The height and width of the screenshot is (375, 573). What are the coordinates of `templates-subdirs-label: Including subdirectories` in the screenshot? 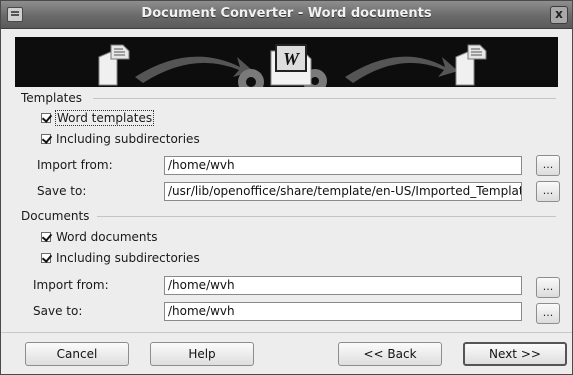 It's located at (128, 139).